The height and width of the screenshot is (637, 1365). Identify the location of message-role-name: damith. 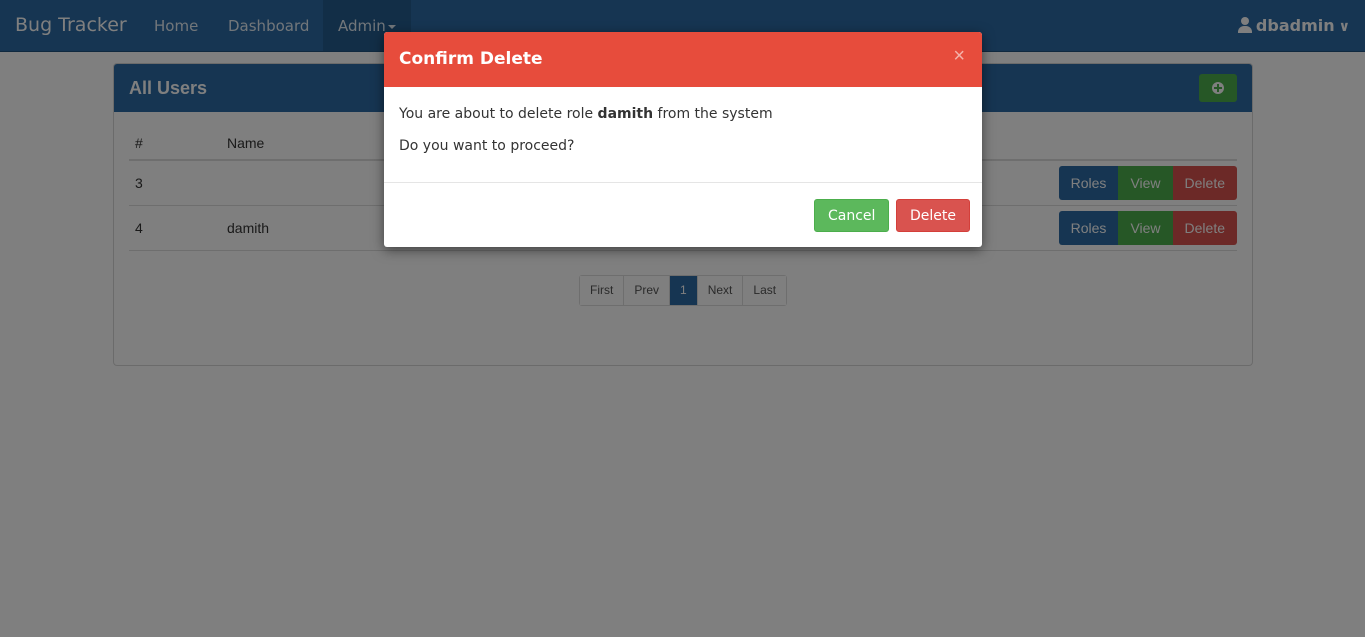
(625, 114).